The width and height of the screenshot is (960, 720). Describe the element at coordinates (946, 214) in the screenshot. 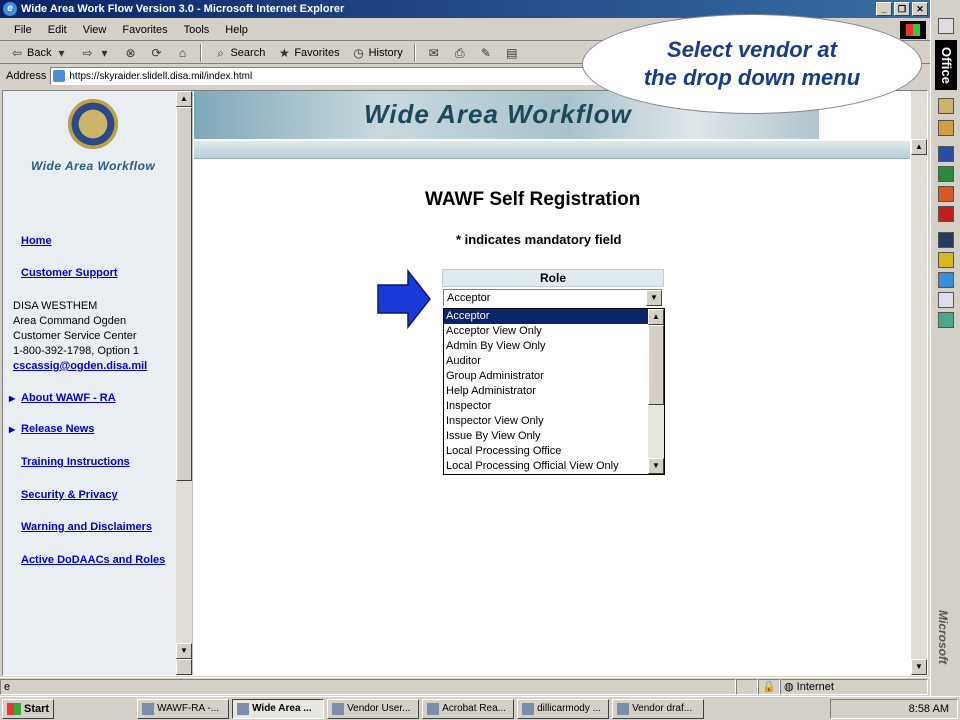

I see `access-icon` at that location.